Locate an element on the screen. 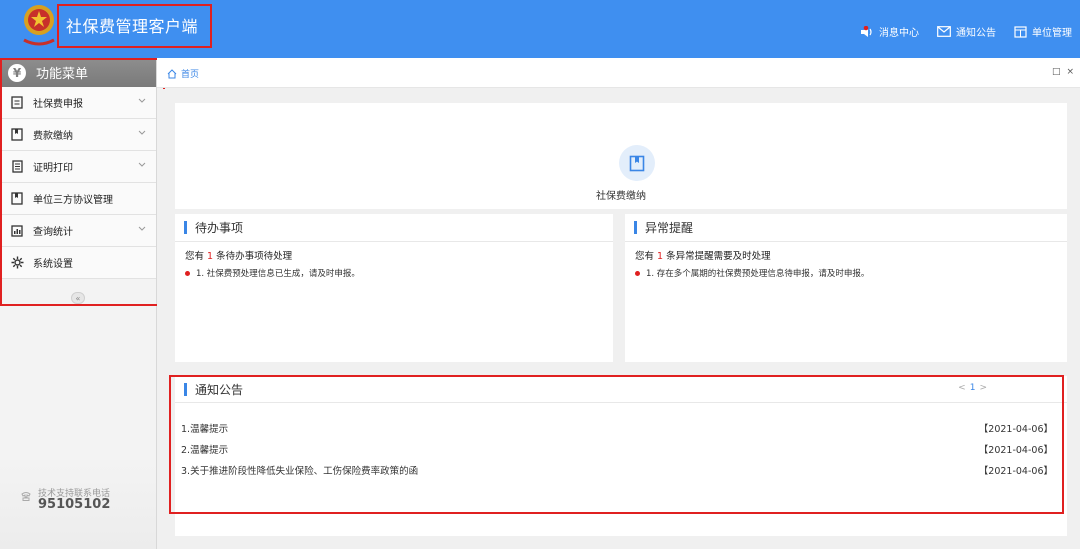  maximize-tab-button: □ is located at coordinates (1056, 72).